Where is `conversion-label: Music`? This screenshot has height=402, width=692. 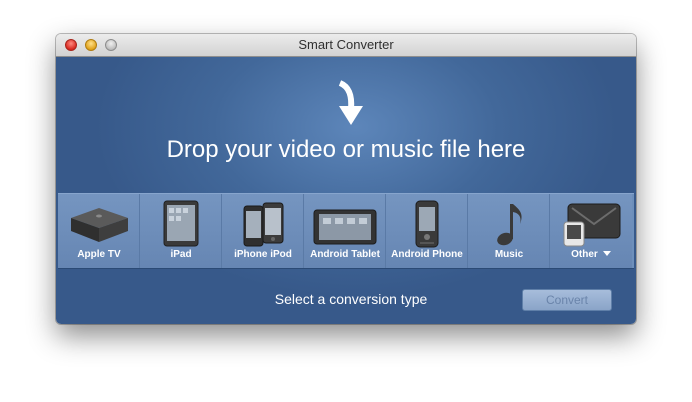
conversion-label: Music is located at coordinates (509, 254).